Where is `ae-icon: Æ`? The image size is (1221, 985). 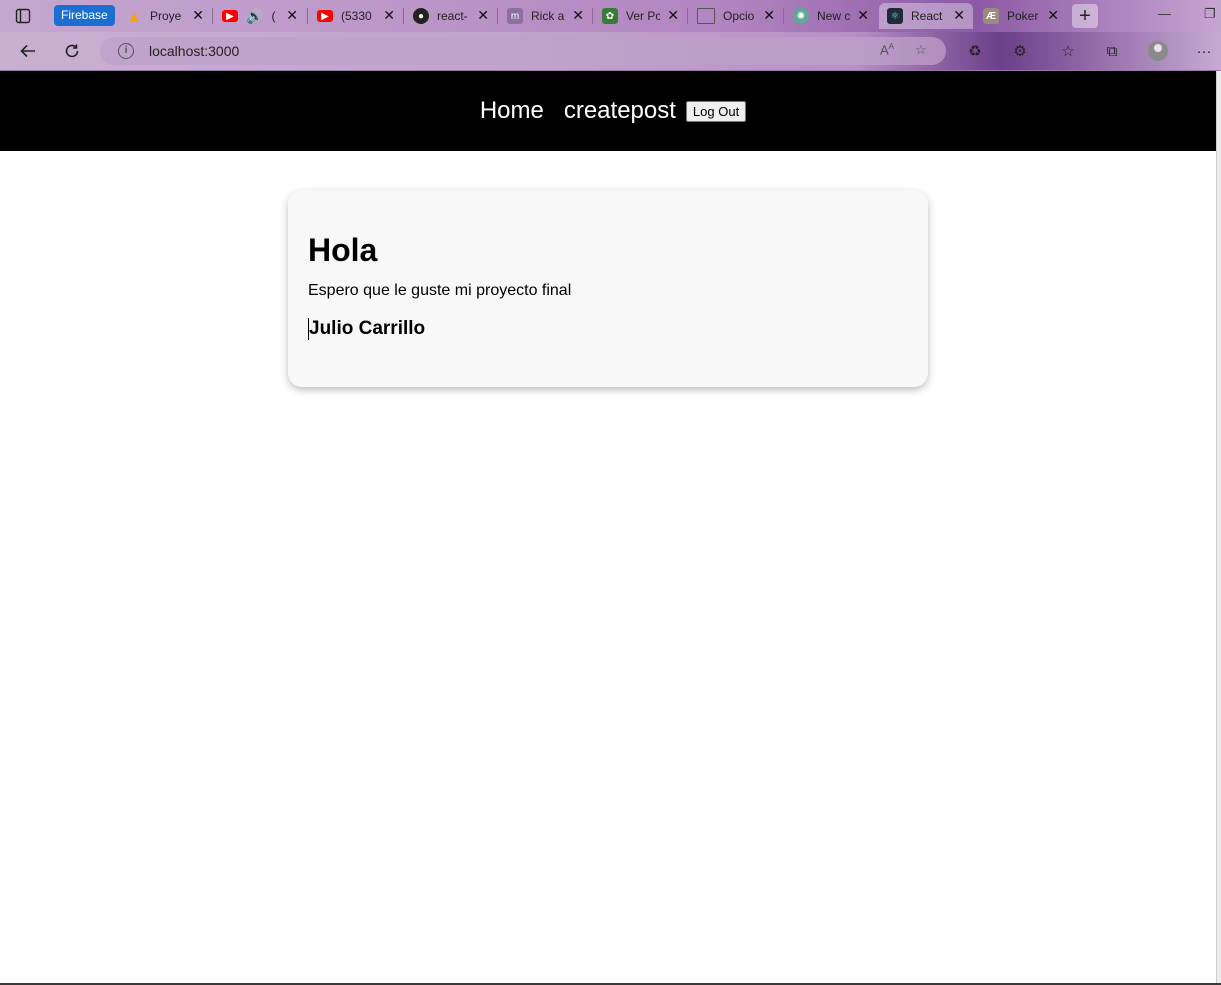 ae-icon: Æ is located at coordinates (991, 16).